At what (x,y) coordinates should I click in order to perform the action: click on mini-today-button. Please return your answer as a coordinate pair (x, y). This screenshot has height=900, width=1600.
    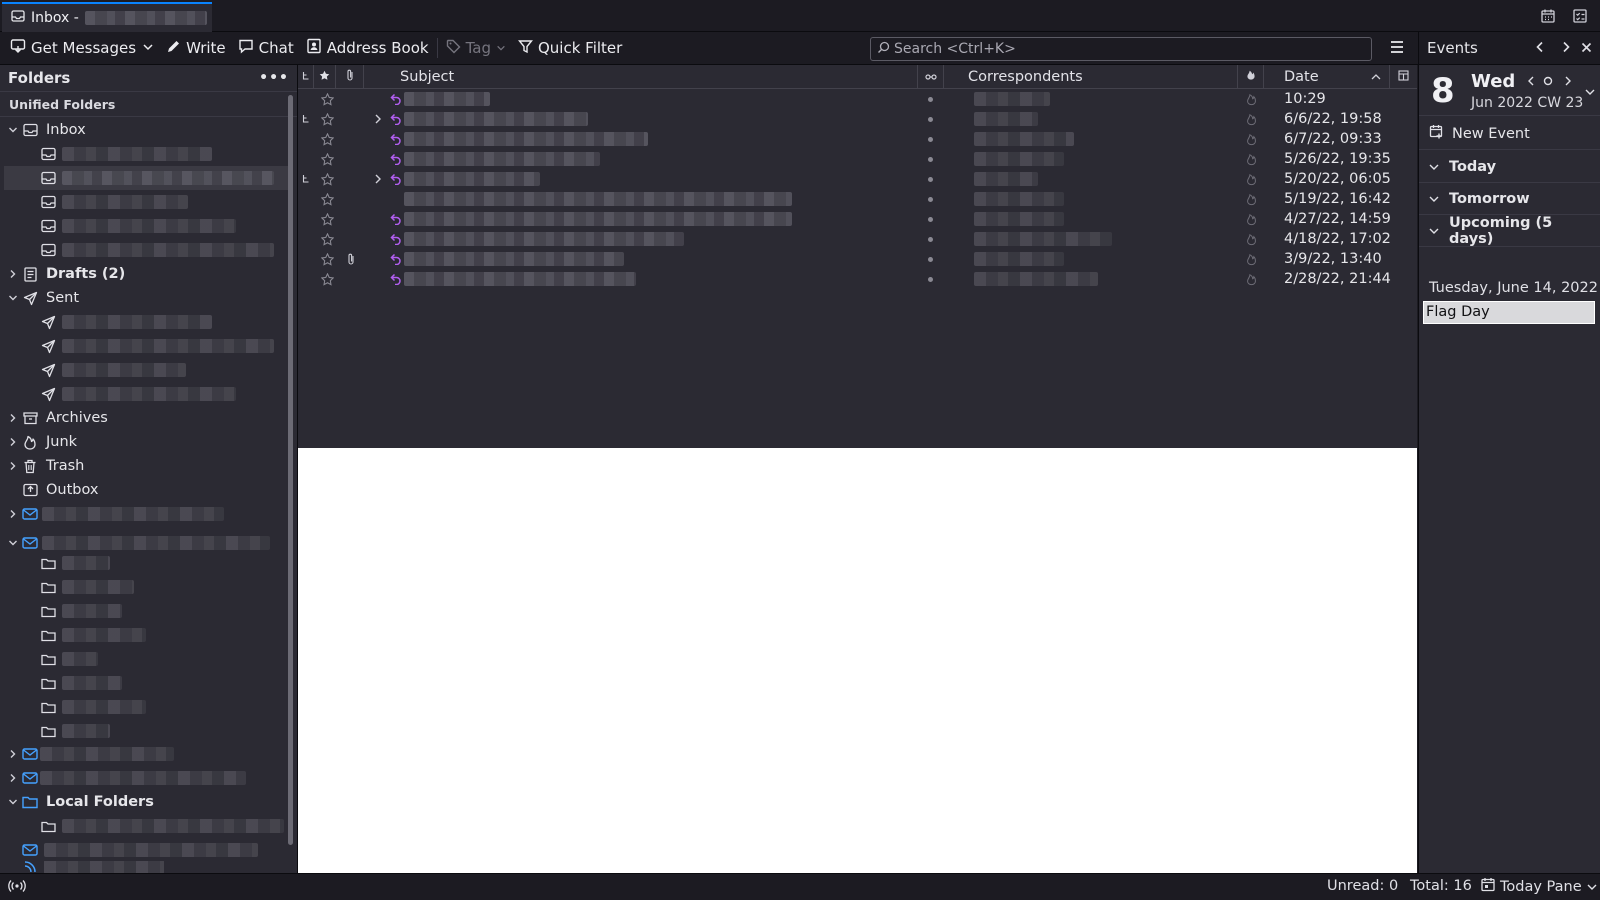
    Looking at the image, I should click on (1548, 82).